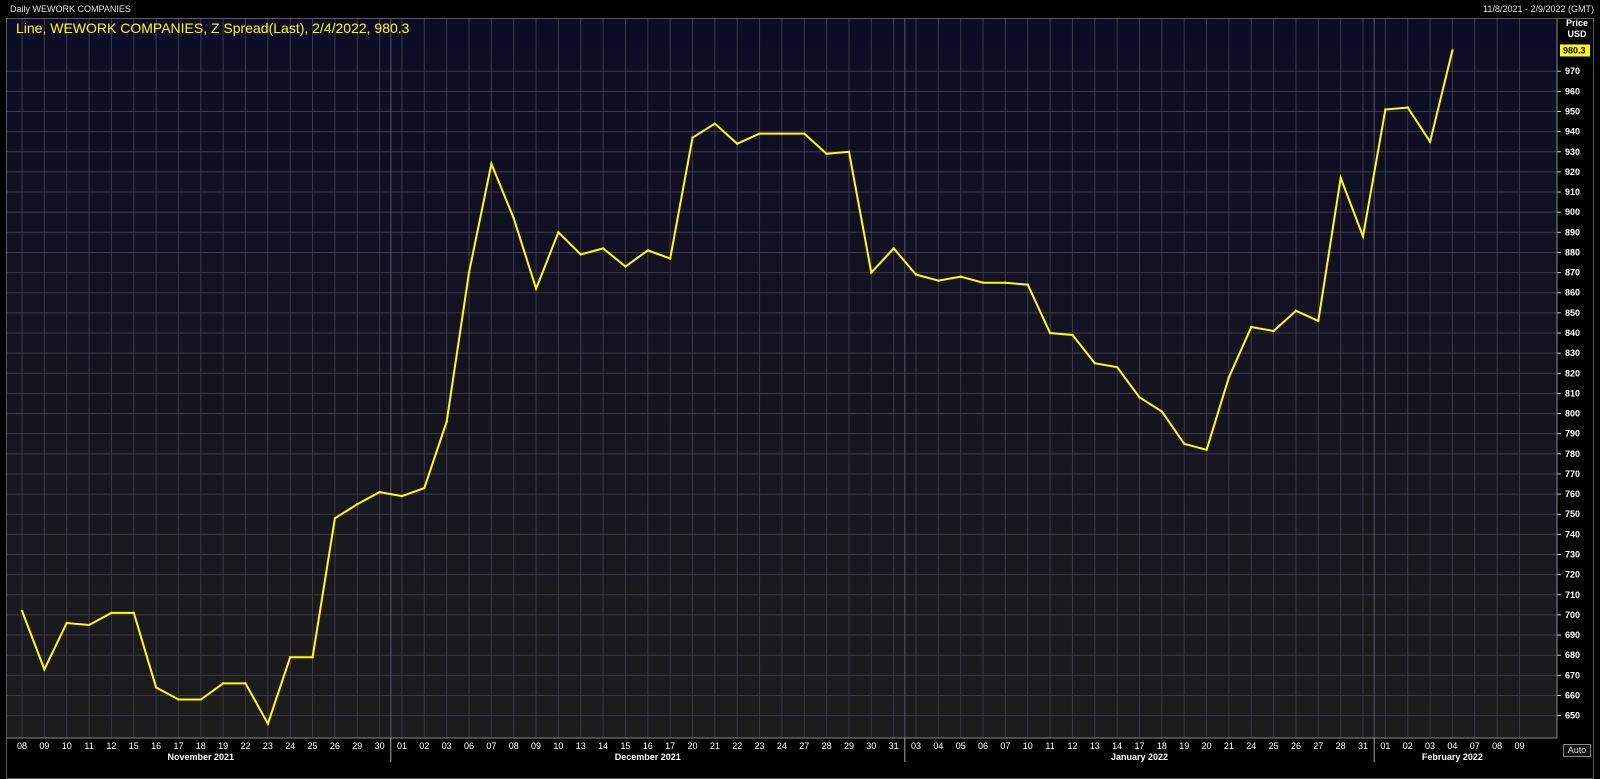 Image resolution: width=1600 pixels, height=779 pixels. I want to click on y-tick-label: 700, so click(1572, 615).